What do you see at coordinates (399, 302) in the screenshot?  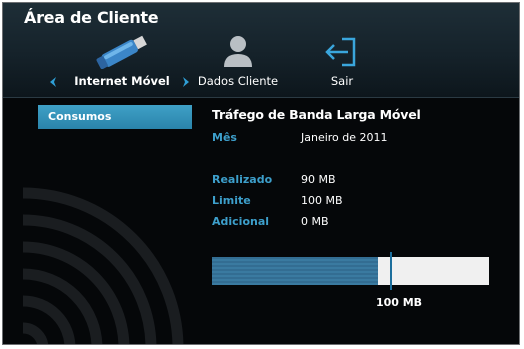 I see `limit-marker-label: 100 MB` at bounding box center [399, 302].